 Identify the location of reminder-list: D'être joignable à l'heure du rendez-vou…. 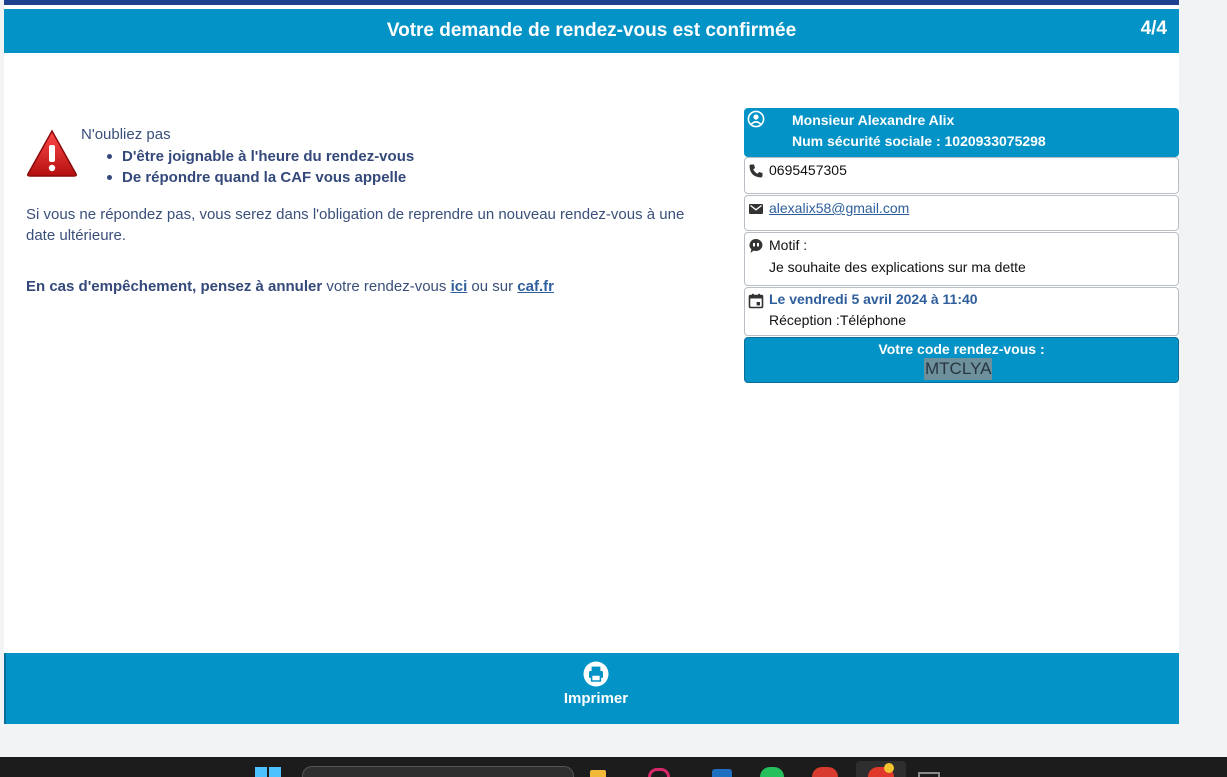
(259, 167).